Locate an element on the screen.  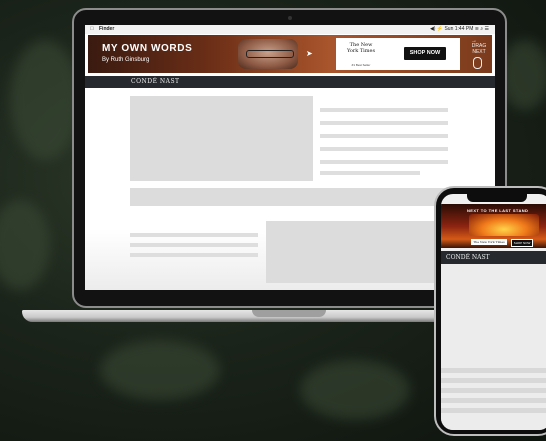
nyt-tagline: #1 Best Seller is located at coordinates (361, 65).